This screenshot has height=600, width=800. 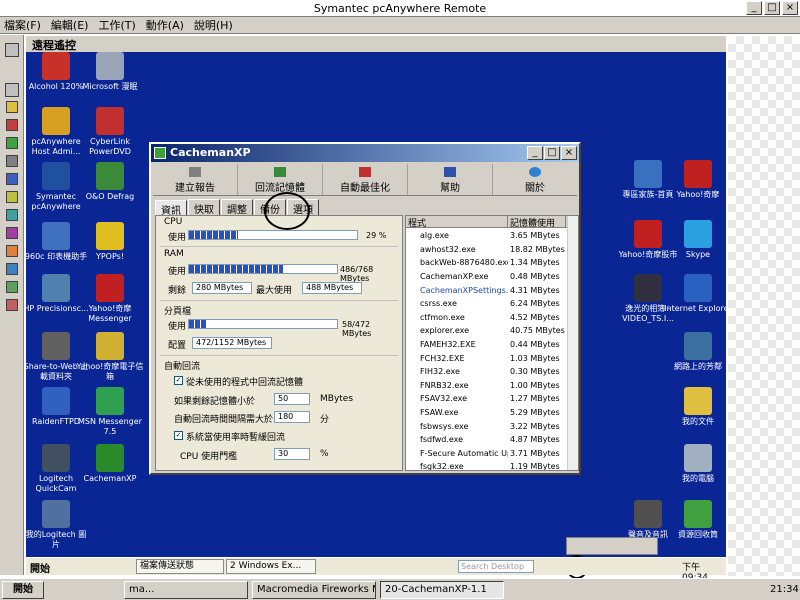 What do you see at coordinates (365, 153) in the screenshot?
I see `cacheman-title-bar: CachemanXP _ □ ×` at bounding box center [365, 153].